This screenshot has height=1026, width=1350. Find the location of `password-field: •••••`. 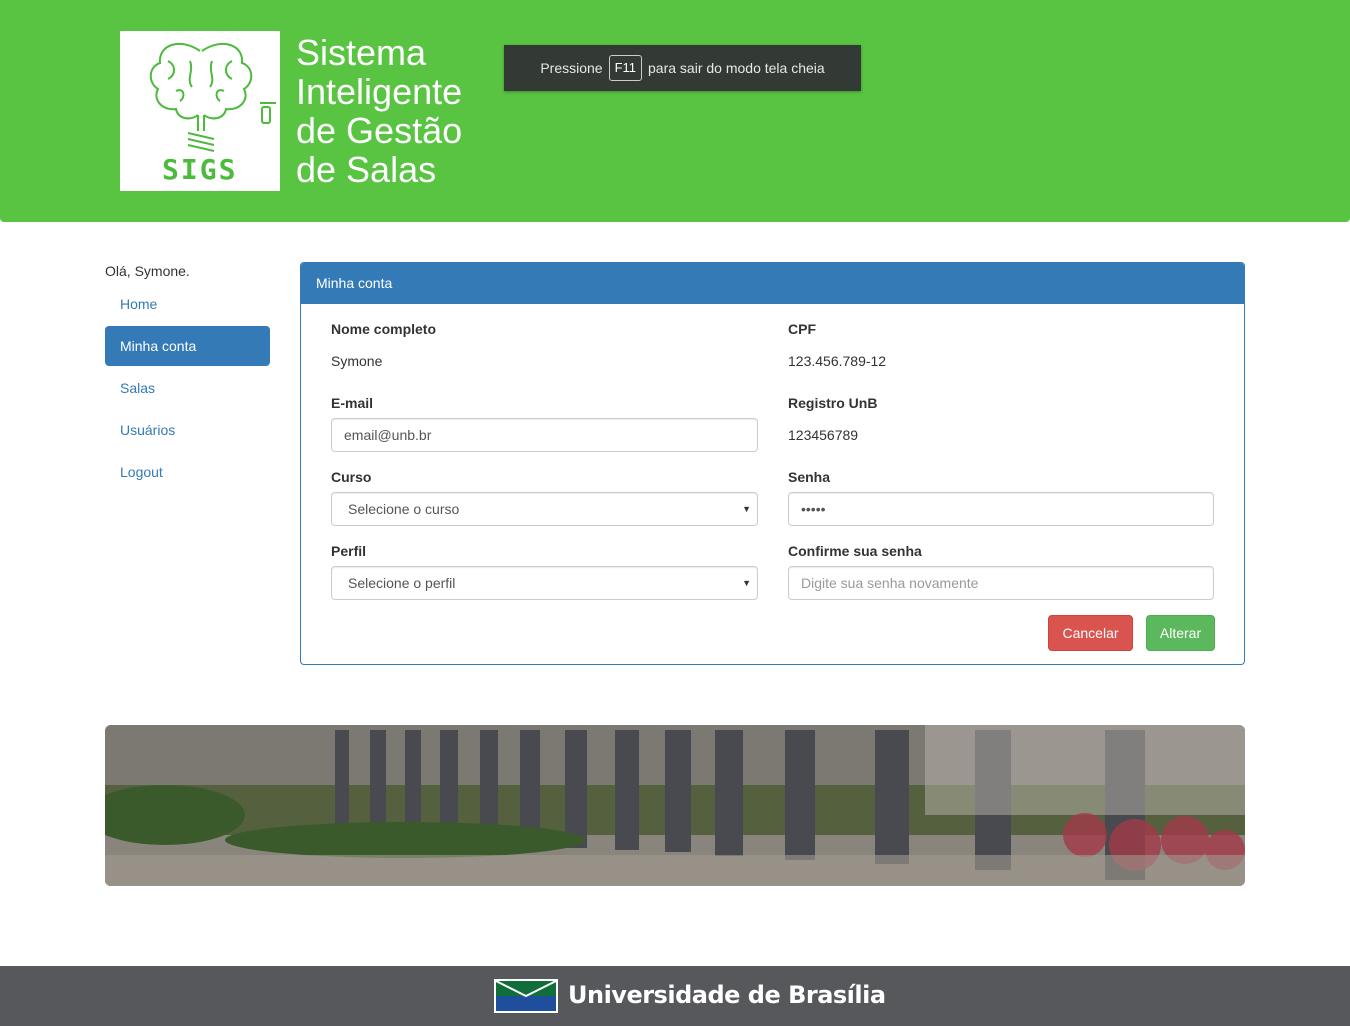

password-field: ••••• is located at coordinates (1001, 509).